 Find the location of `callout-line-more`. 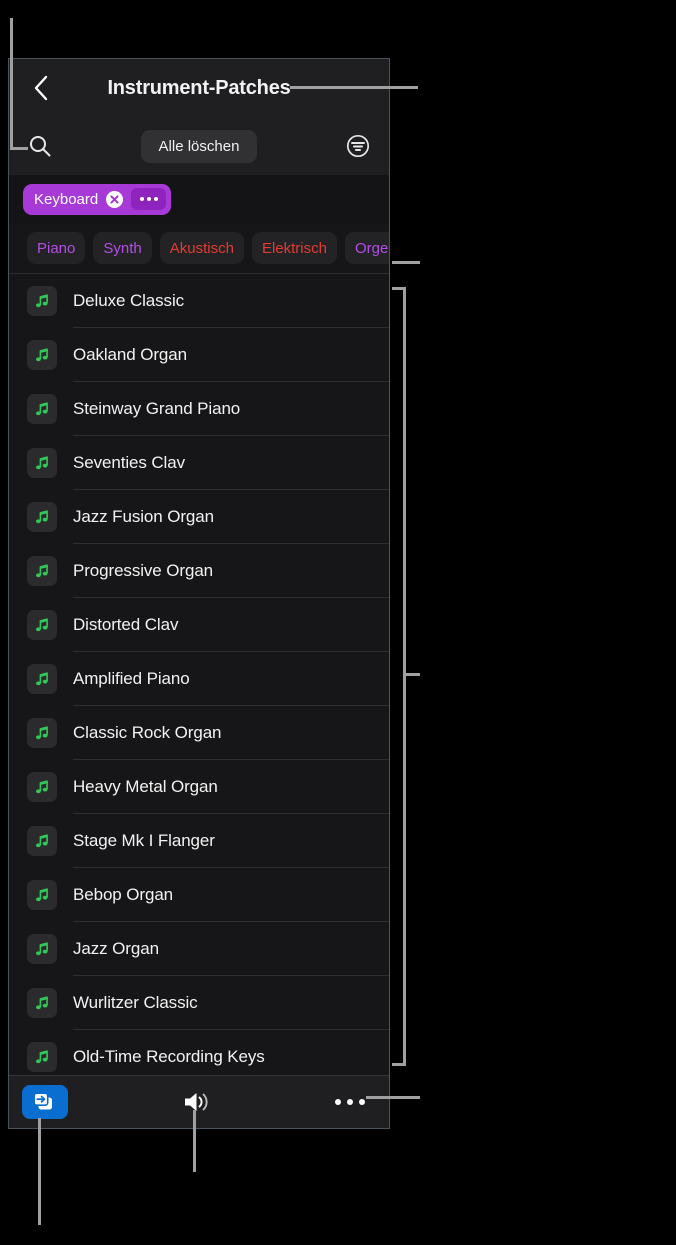

callout-line-more is located at coordinates (393, 1097).